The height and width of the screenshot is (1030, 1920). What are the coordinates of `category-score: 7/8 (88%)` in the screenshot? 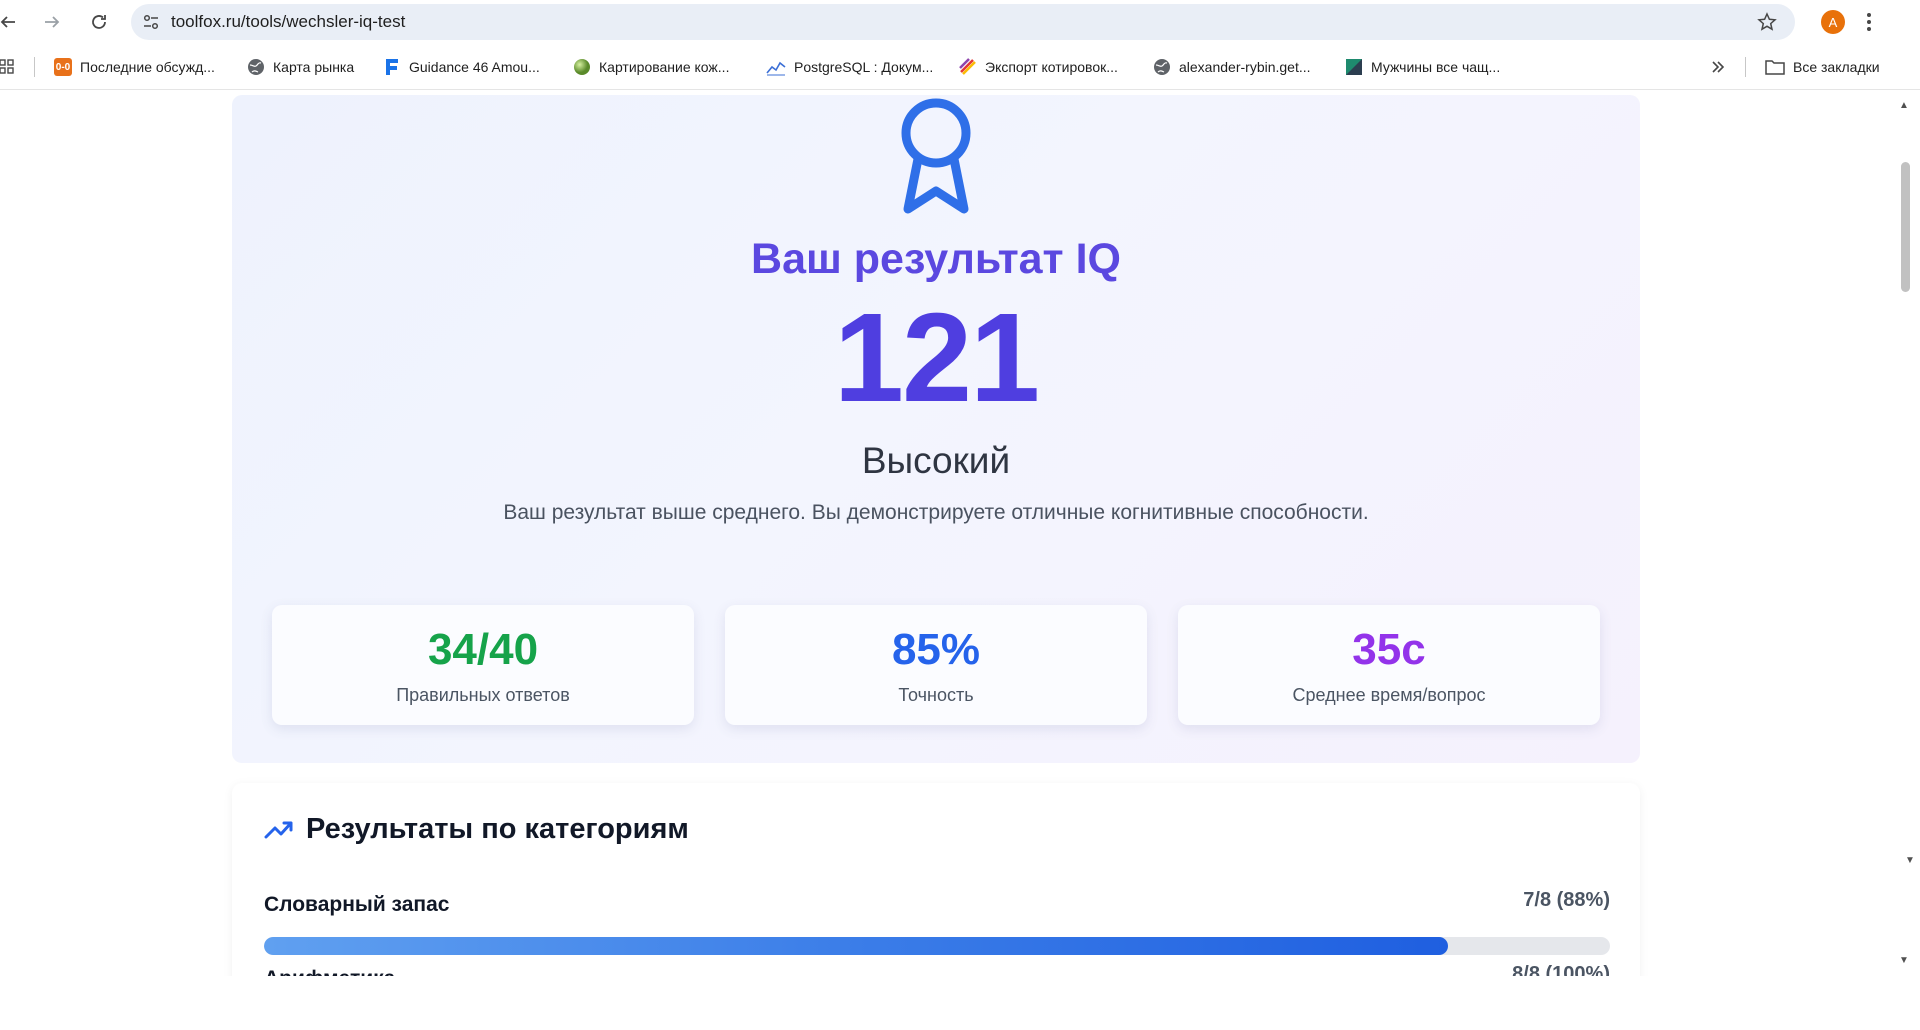 It's located at (1566, 900).